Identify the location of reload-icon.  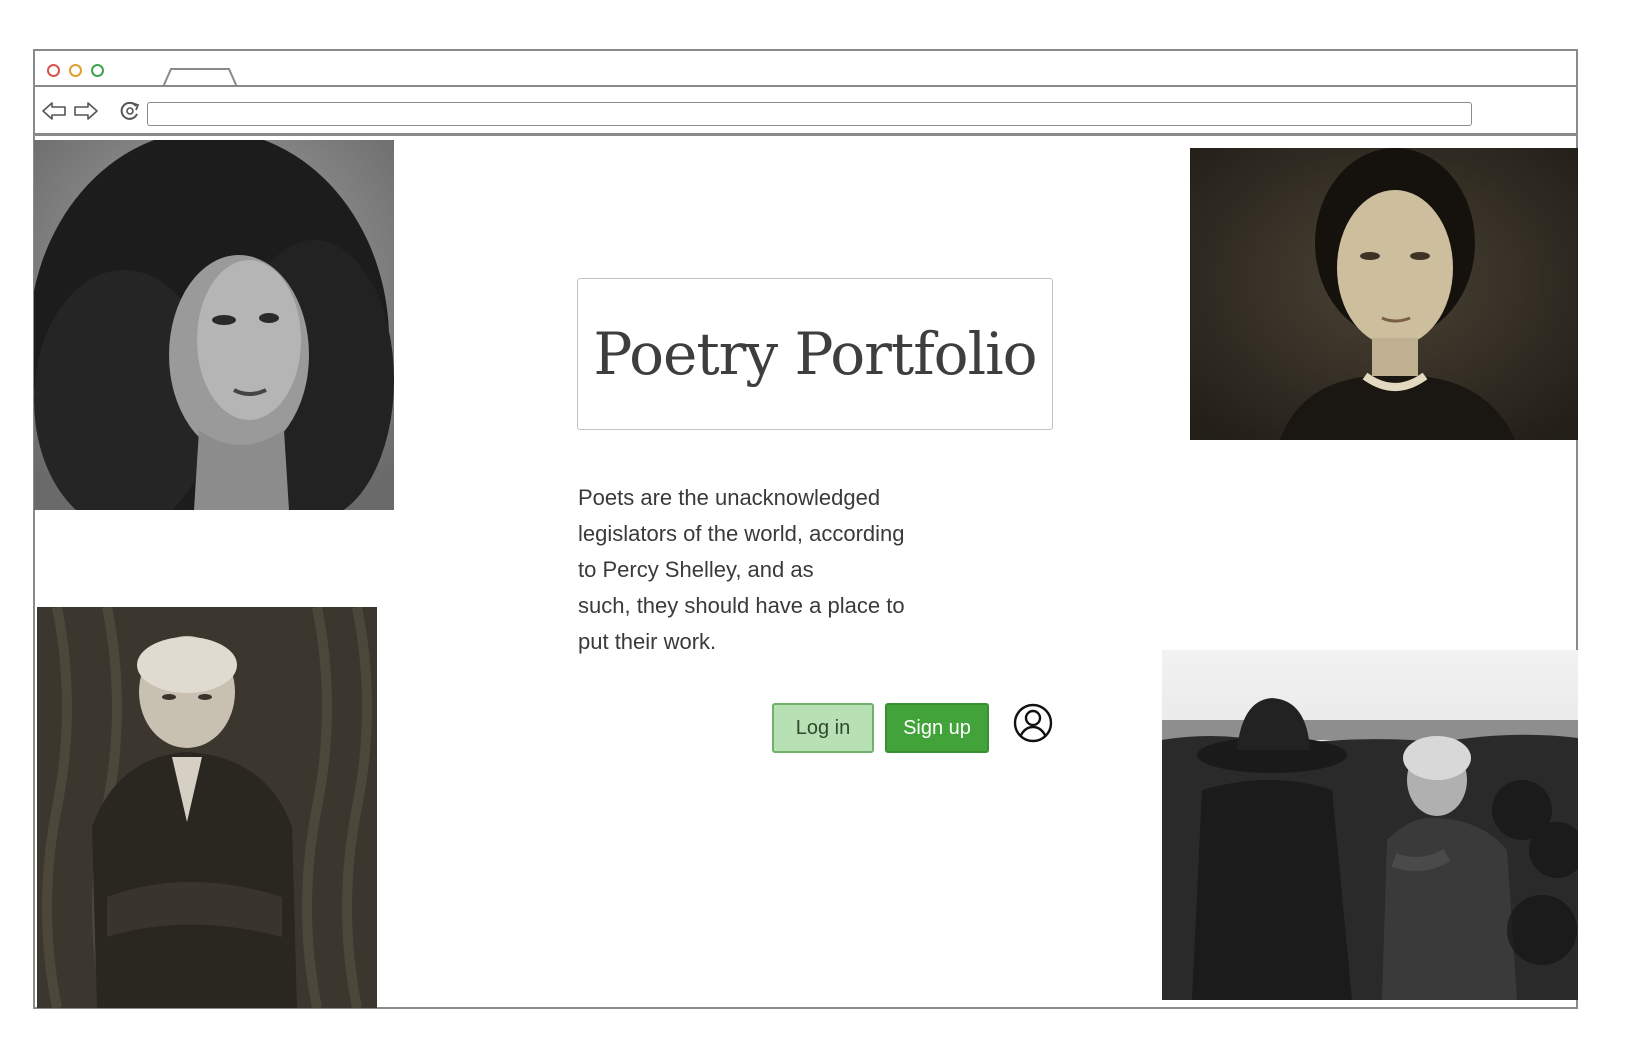
(130, 111).